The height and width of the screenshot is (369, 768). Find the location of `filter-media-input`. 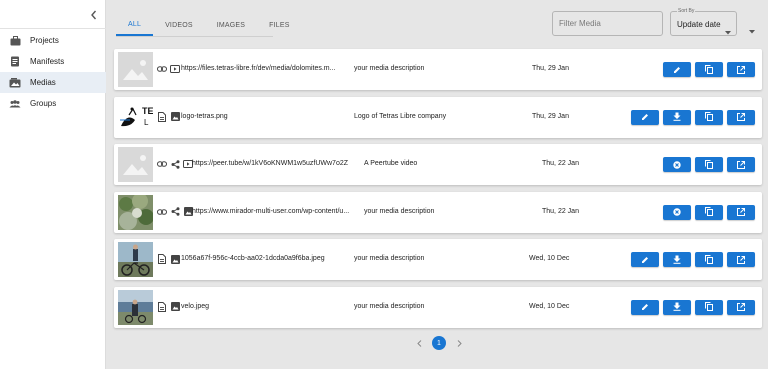

filter-media-input is located at coordinates (607, 23).